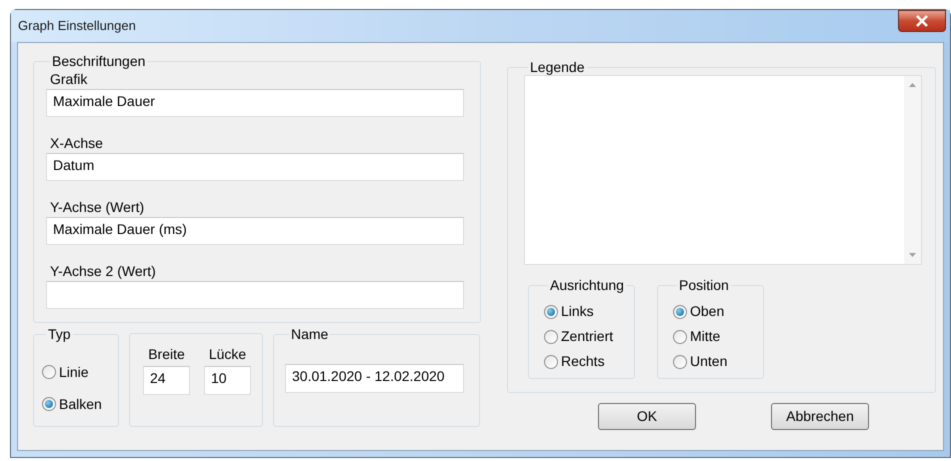  I want to click on scroll-up-icon, so click(912, 85).